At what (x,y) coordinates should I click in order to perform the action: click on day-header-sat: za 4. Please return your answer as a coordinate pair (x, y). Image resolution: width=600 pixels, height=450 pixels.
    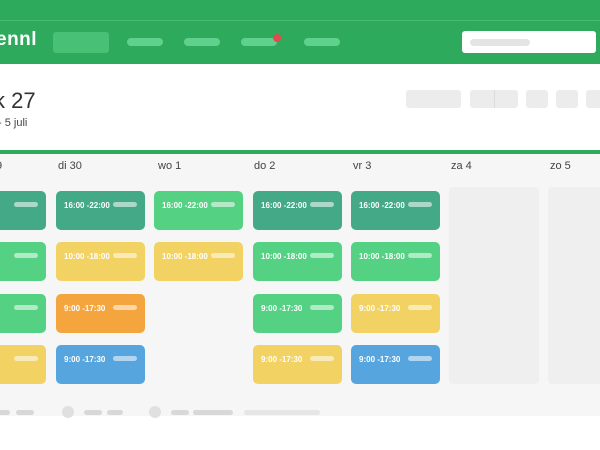
    Looking at the image, I should click on (461, 166).